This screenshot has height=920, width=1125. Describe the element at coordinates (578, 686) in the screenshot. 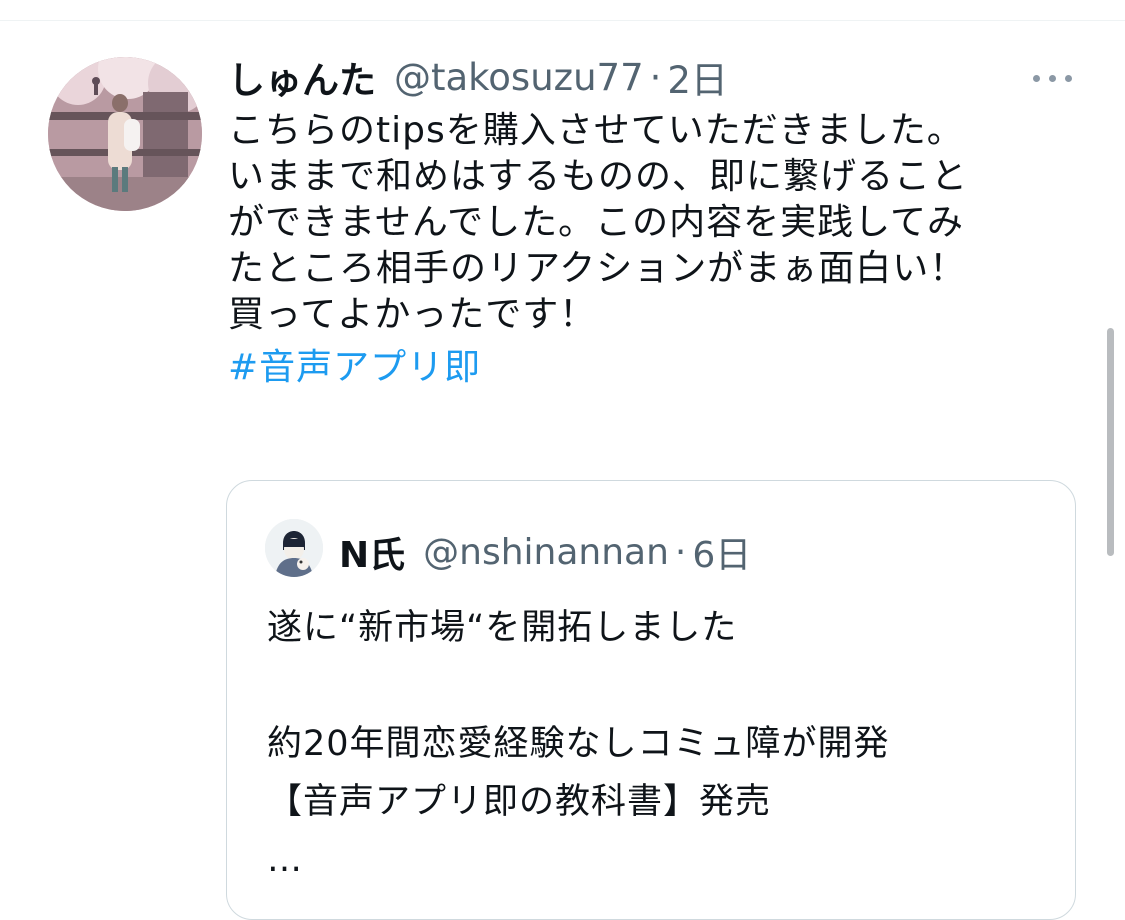

I see `quoted-text-line` at that location.